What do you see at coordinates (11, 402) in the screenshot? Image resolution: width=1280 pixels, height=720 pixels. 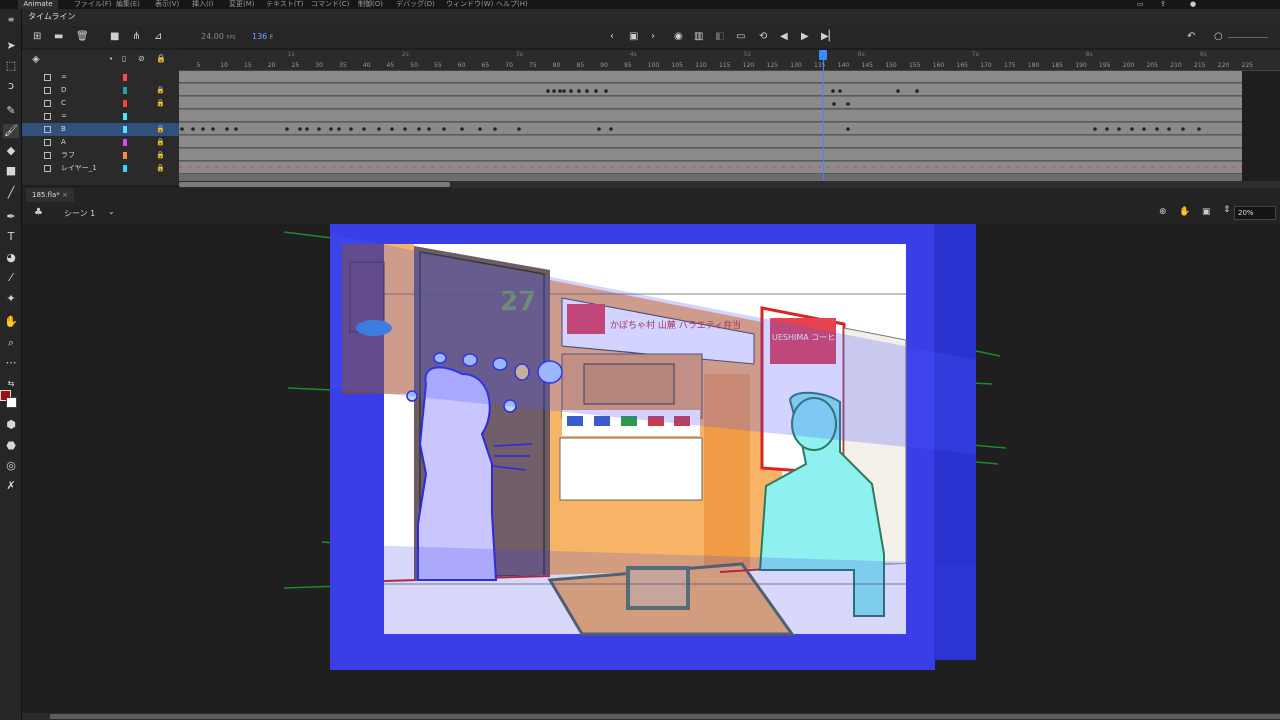 I see `fill-color-swatch` at bounding box center [11, 402].